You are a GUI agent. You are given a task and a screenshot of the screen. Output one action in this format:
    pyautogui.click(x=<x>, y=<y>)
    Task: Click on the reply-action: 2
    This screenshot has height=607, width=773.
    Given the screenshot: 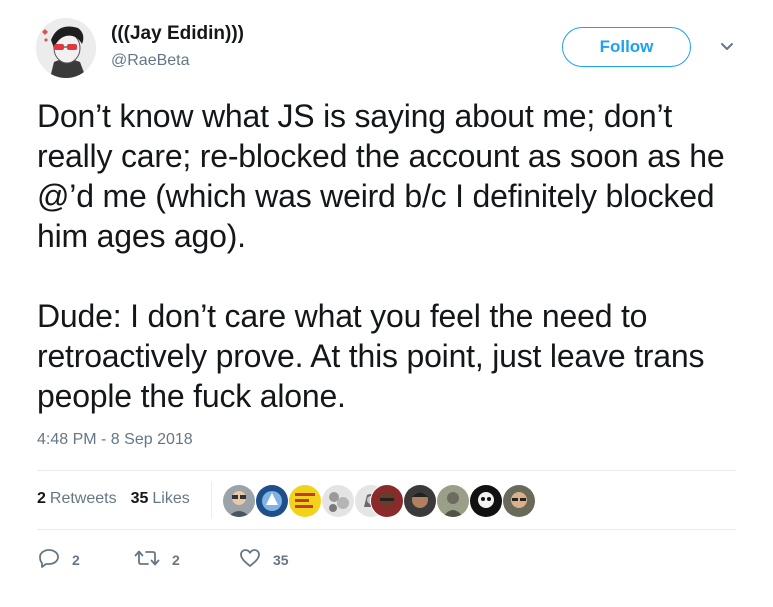 What is the action you would take?
    pyautogui.click(x=59, y=559)
    